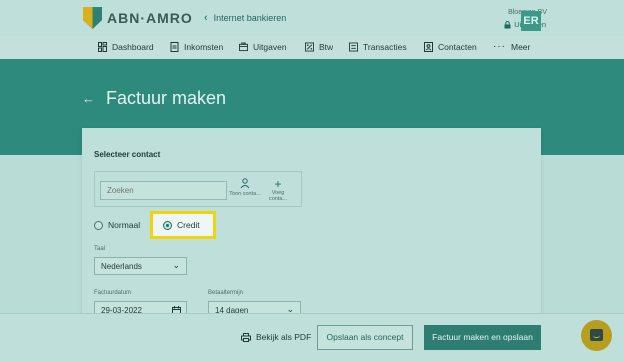 The width and height of the screenshot is (624, 362). I want to click on chat-icon, so click(596, 335).